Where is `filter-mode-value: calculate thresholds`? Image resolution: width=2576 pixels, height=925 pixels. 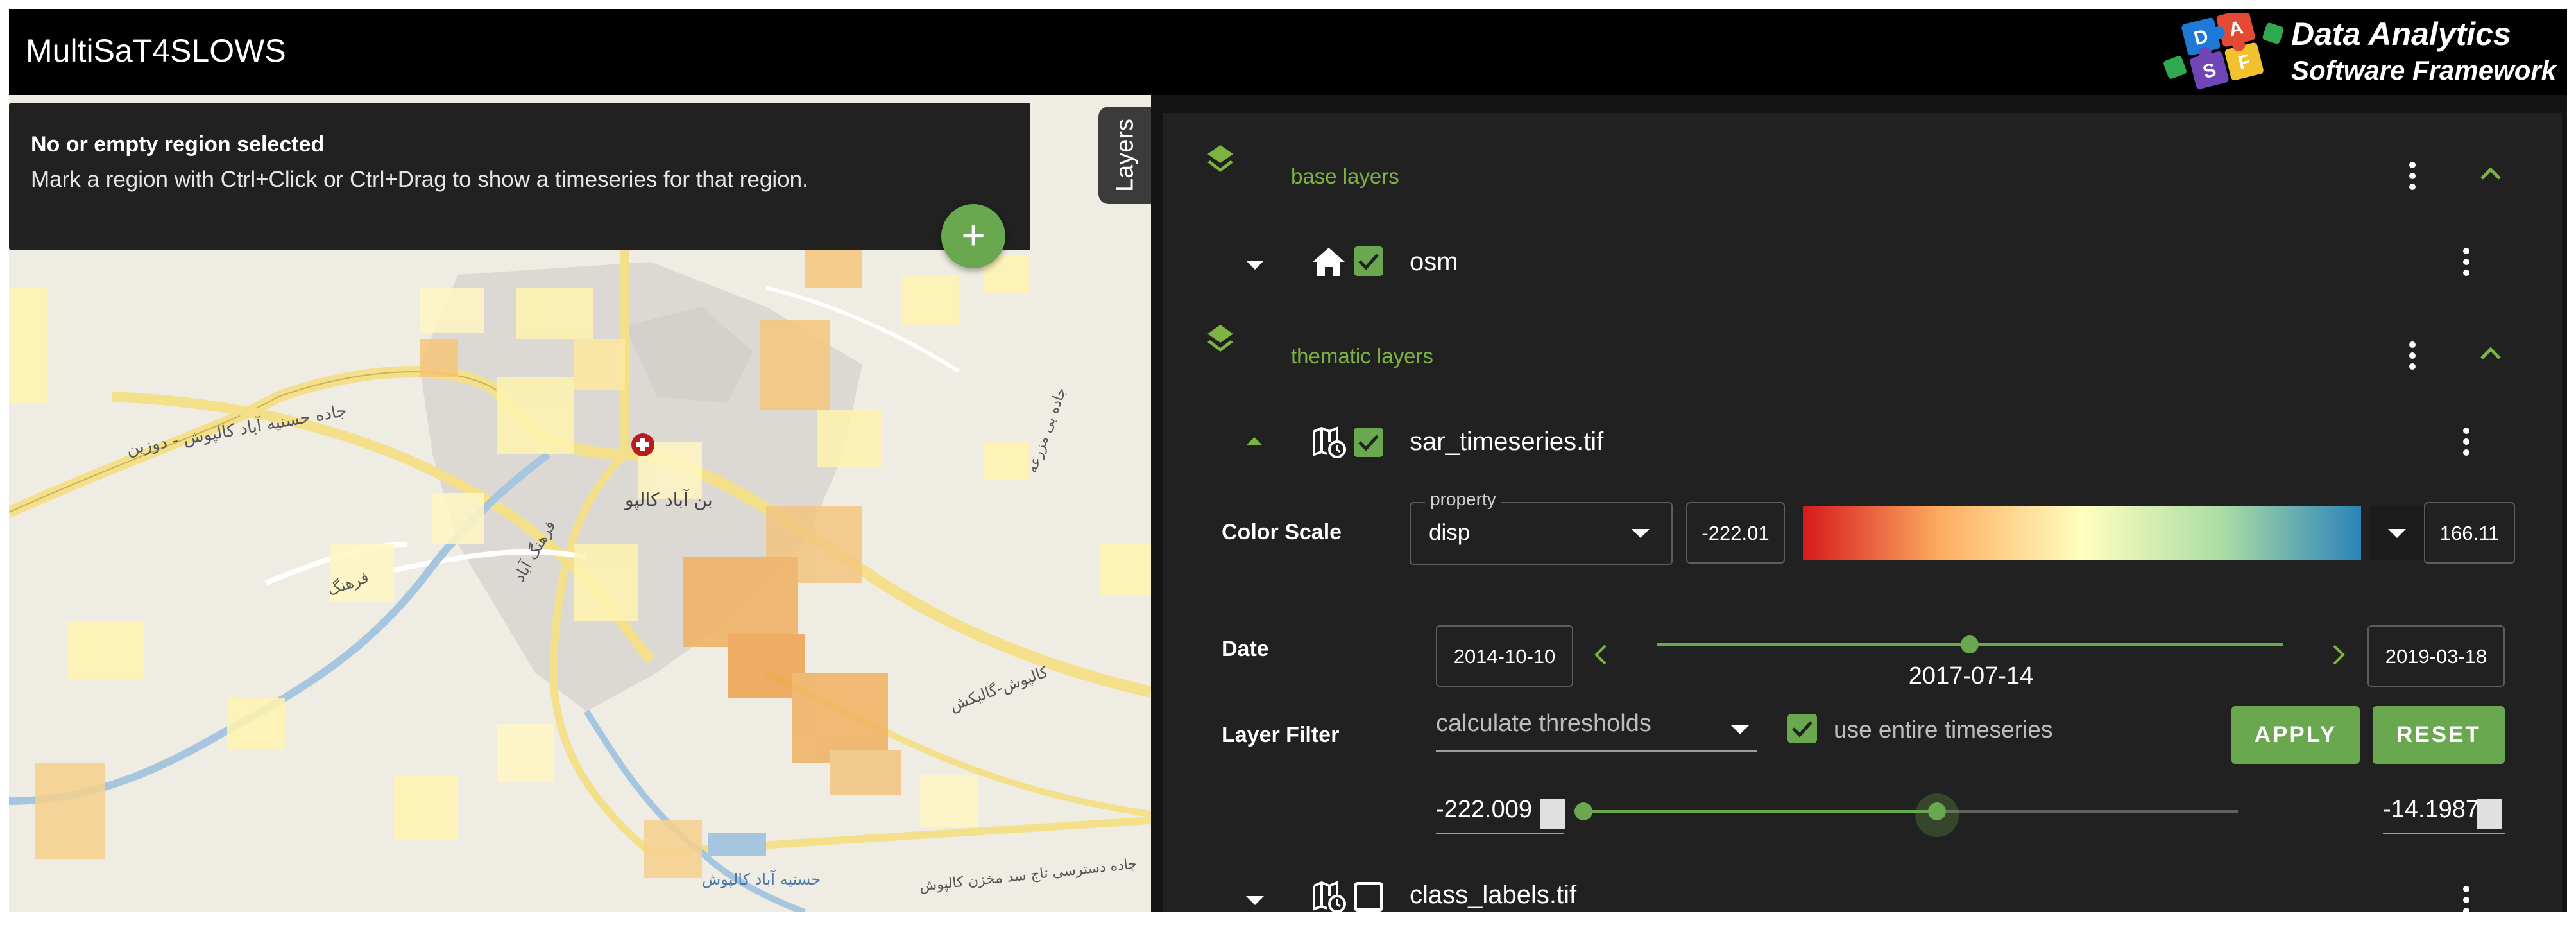 filter-mode-value: calculate thresholds is located at coordinates (1543, 723).